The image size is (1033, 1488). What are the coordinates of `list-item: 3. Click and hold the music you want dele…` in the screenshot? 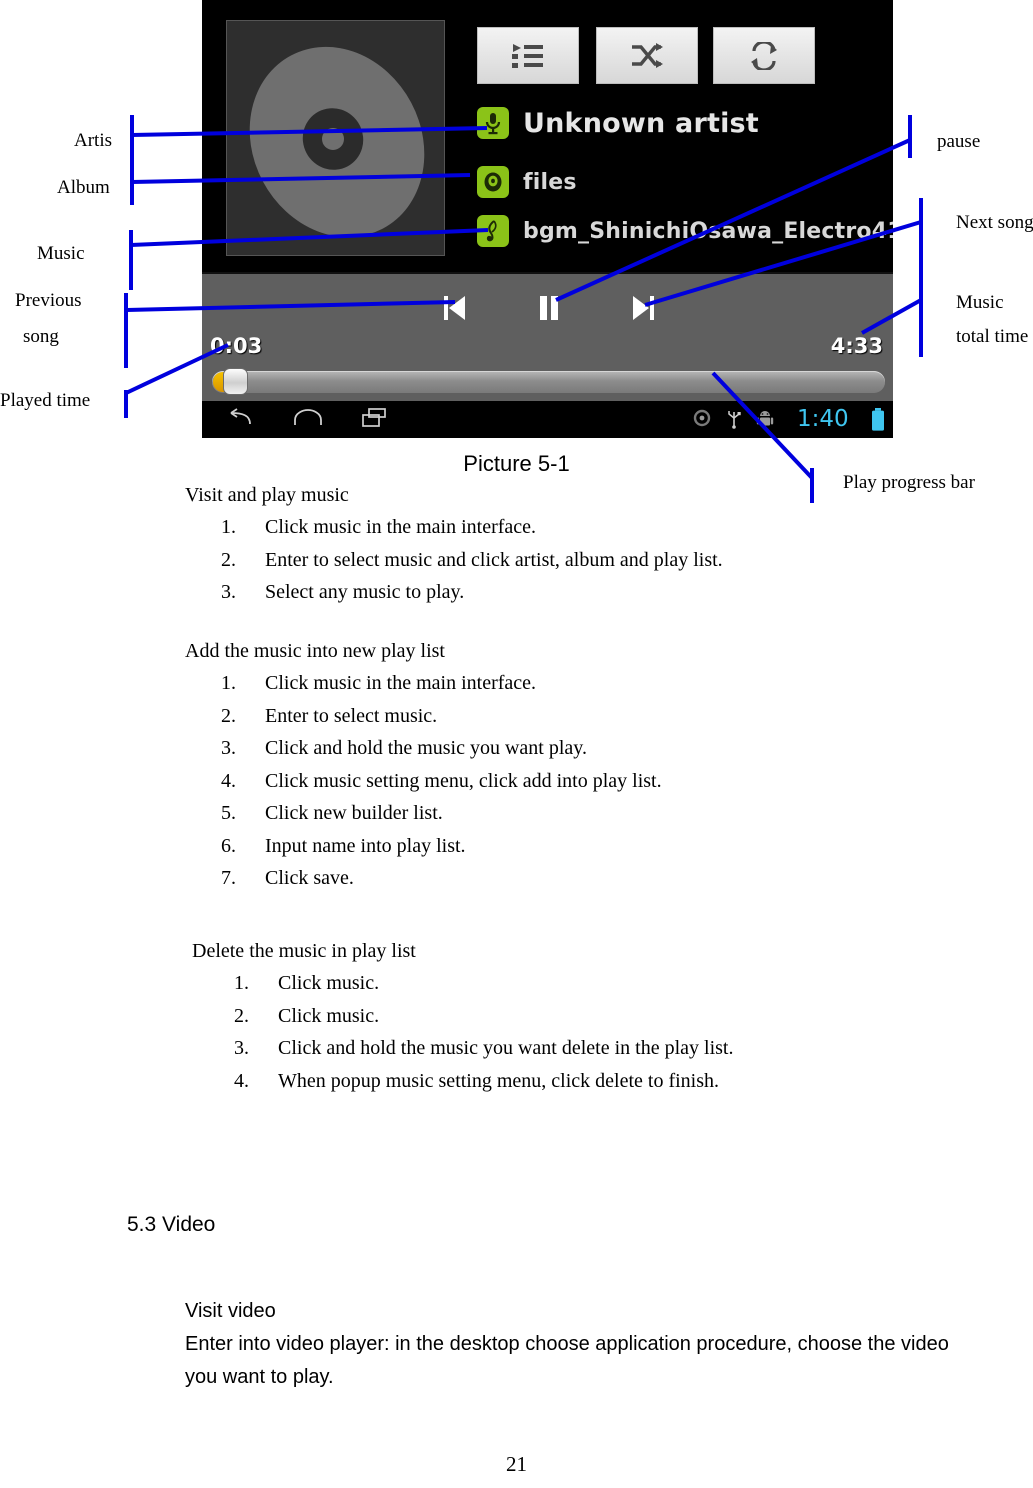 It's located at (633, 1048).